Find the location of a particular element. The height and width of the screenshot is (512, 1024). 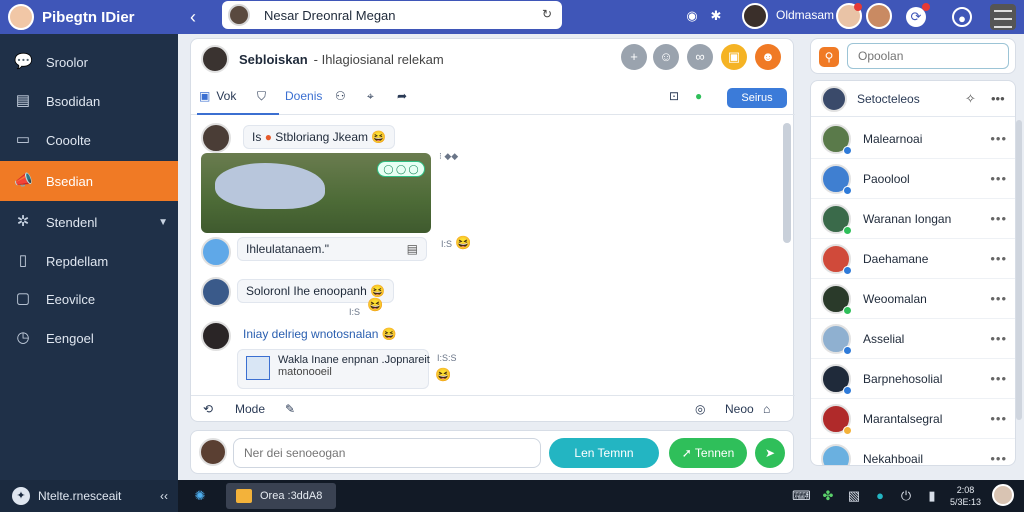

contact-row: Daehamane ••• is located at coordinates (913, 259).